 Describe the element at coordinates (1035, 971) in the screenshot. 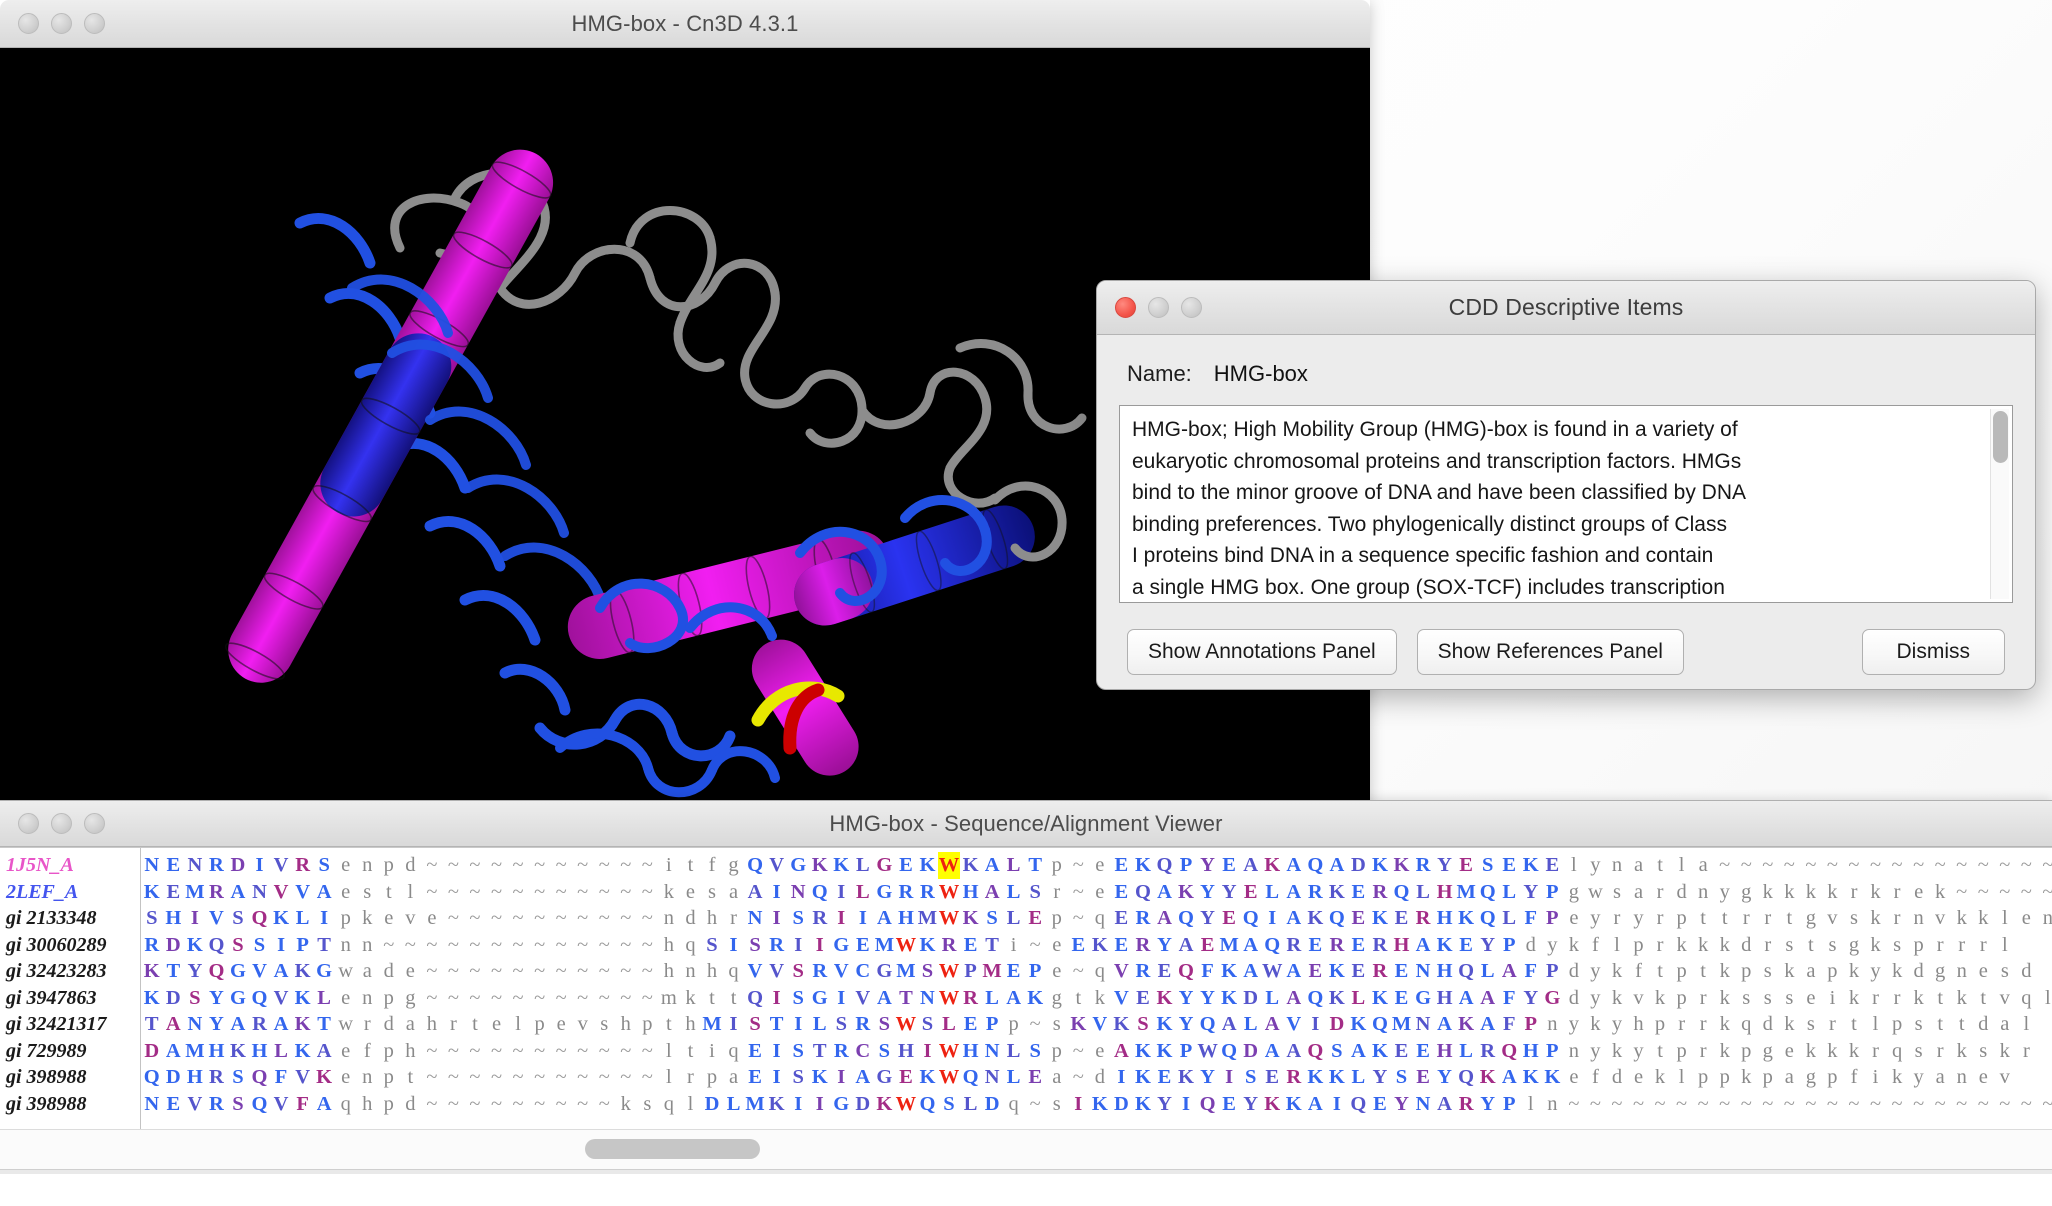

I see `residue: P` at that location.